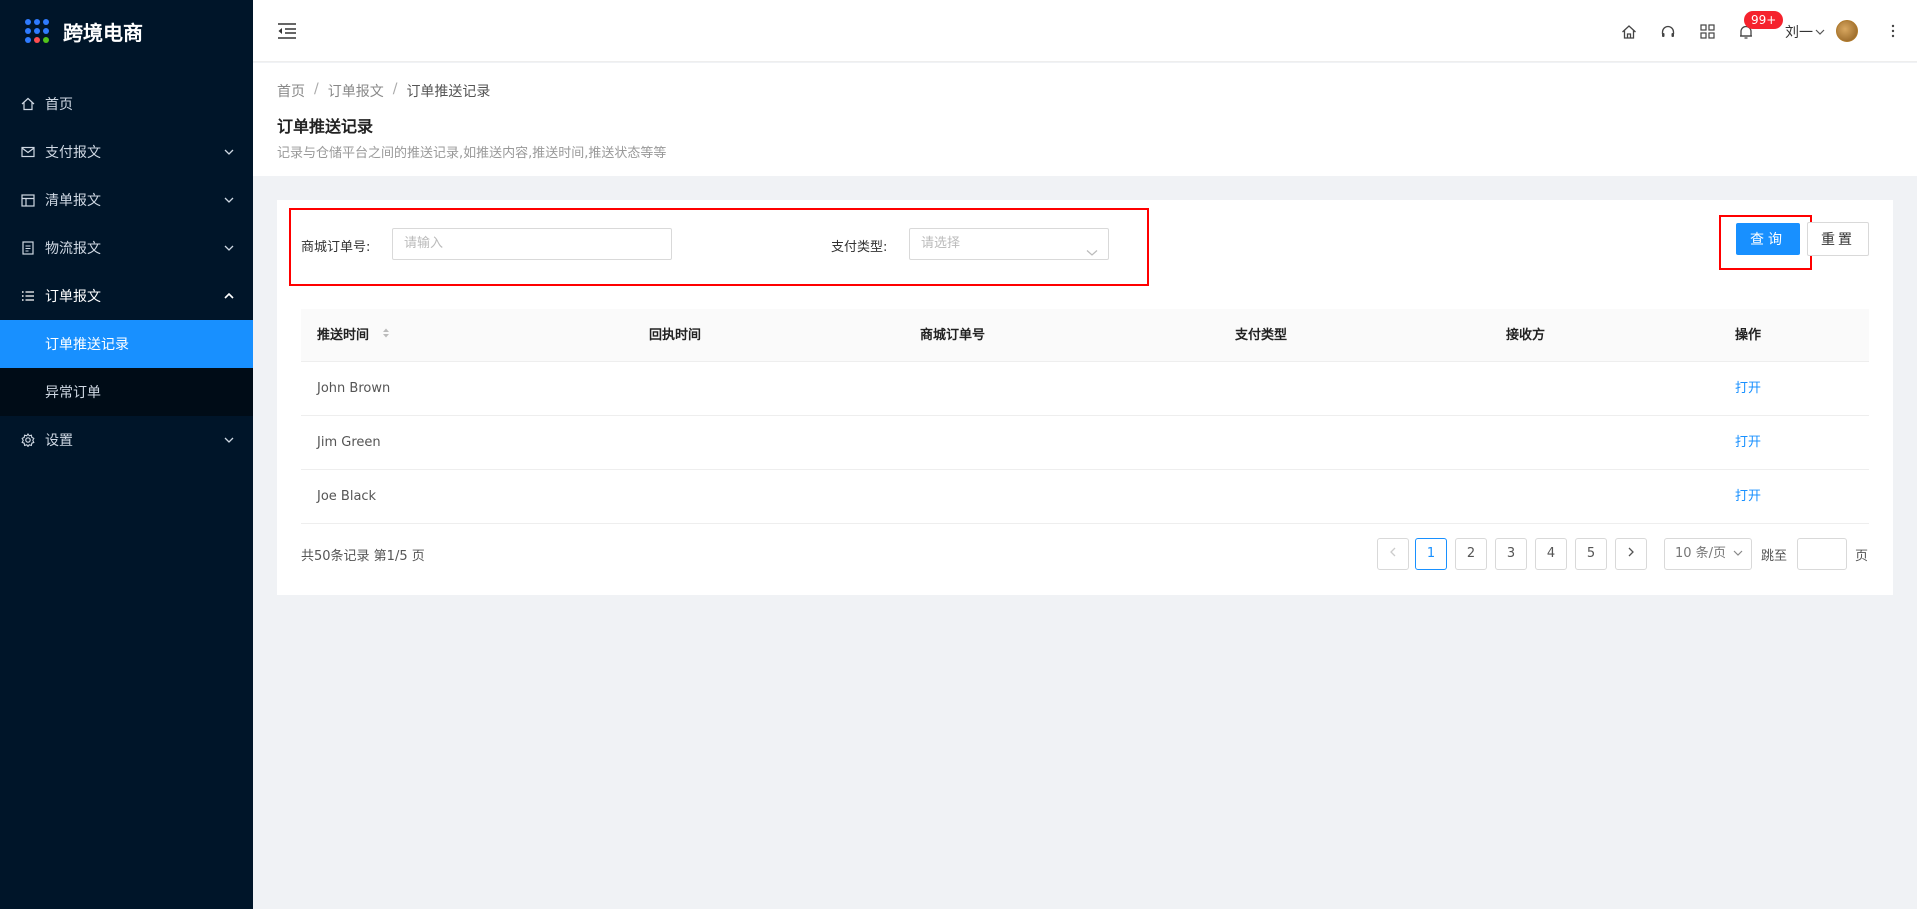  I want to click on sidebar-item-order: 订单报文, so click(126, 296).